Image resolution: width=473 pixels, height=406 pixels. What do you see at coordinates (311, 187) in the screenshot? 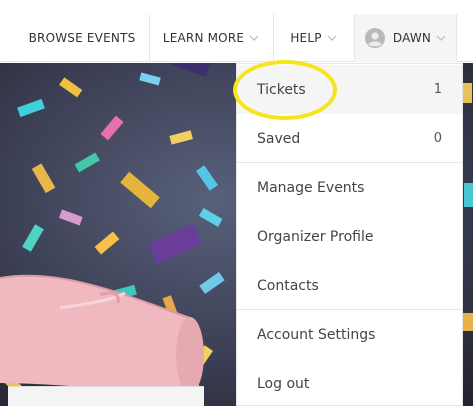
I see `menu-item-label: Manage Events` at bounding box center [311, 187].